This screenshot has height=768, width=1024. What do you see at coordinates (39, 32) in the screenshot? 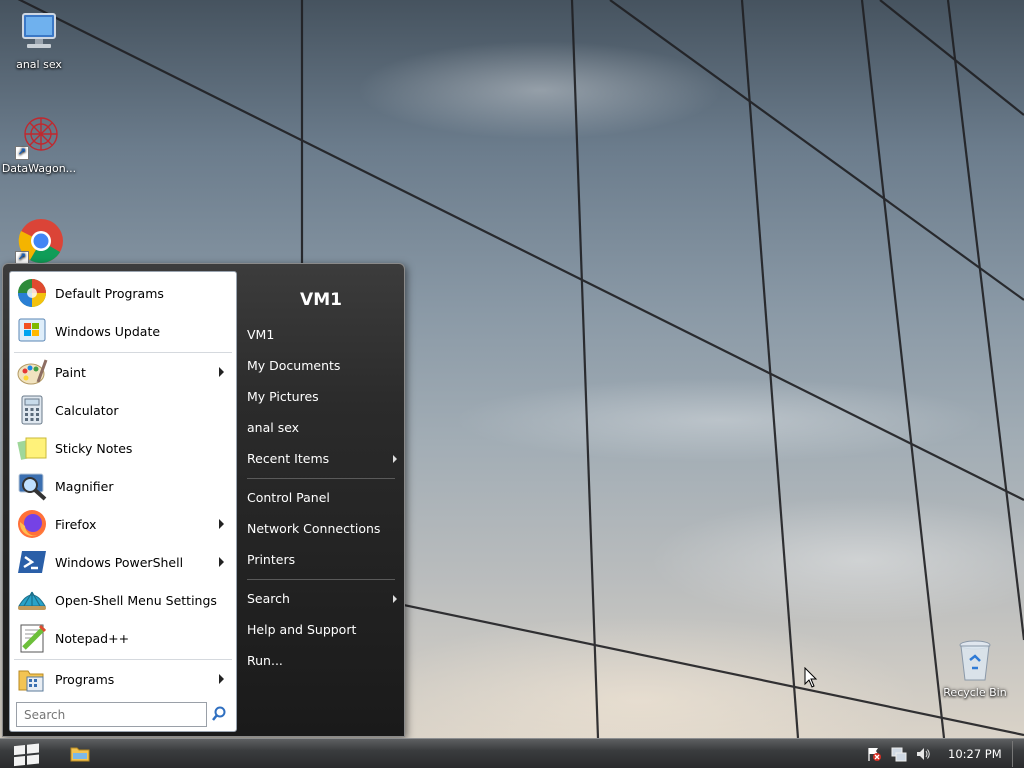
I see `computer-icon` at bounding box center [39, 32].